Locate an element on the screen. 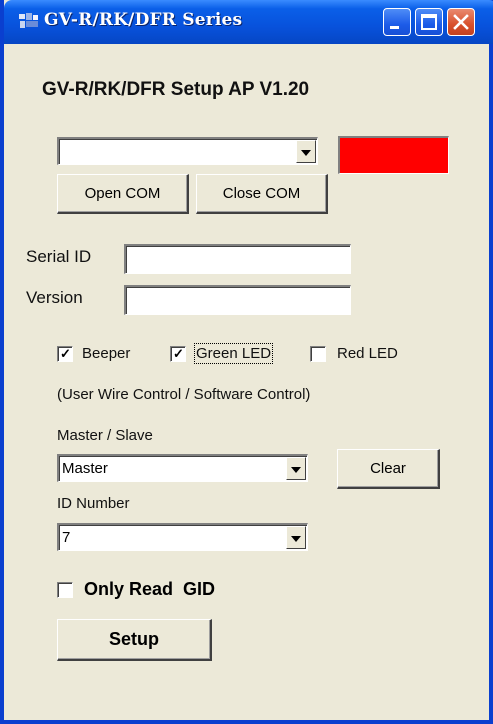 The height and width of the screenshot is (724, 493). id-number-select: 7 is located at coordinates (182, 537).